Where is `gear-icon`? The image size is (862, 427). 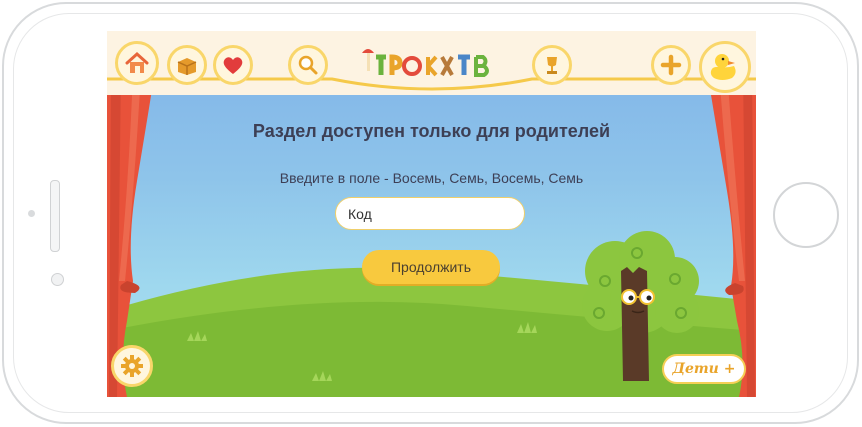
gear-icon is located at coordinates (132, 366).